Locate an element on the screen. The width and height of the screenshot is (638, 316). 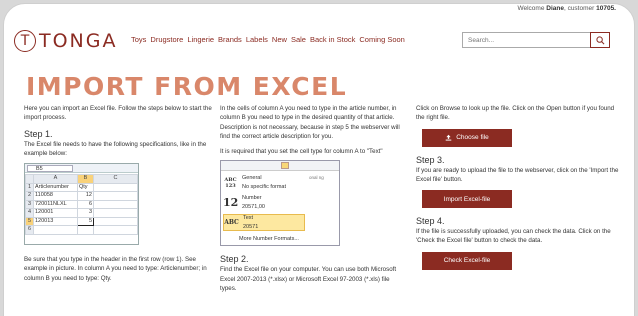
table-row: 4 120001 3 is located at coordinates (81, 213).